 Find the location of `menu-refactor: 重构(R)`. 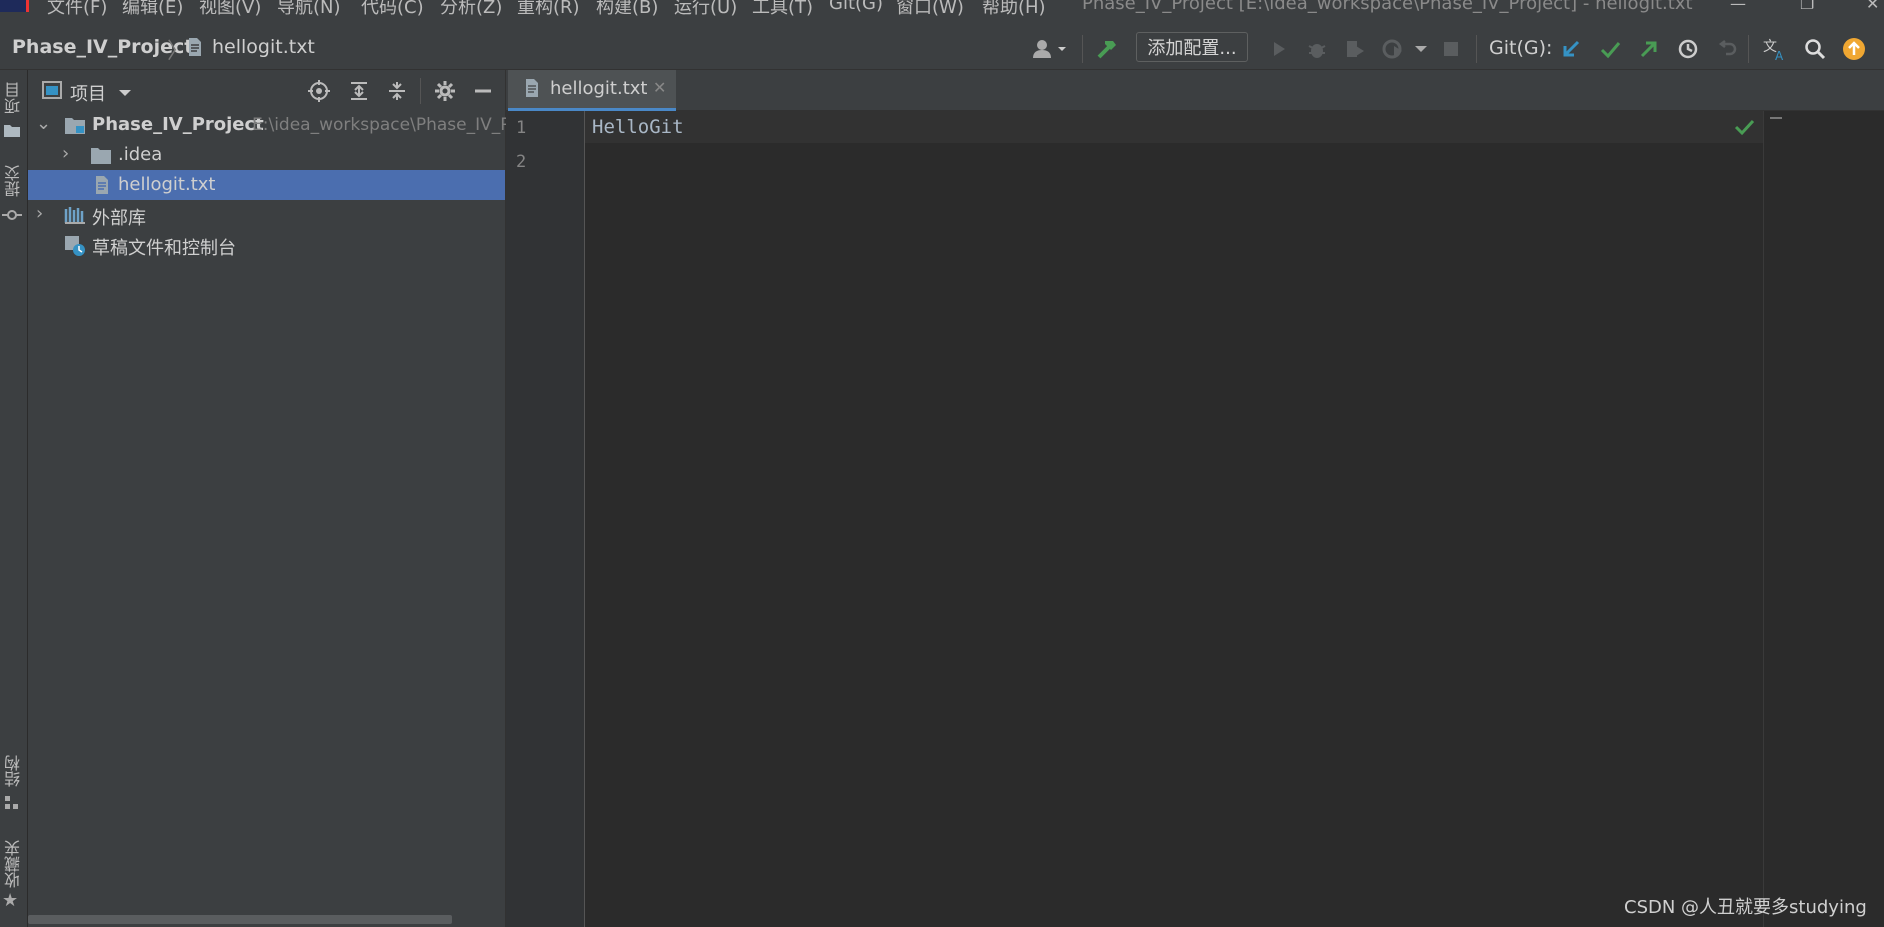

menu-refactor: 重构(R) is located at coordinates (548, 8).